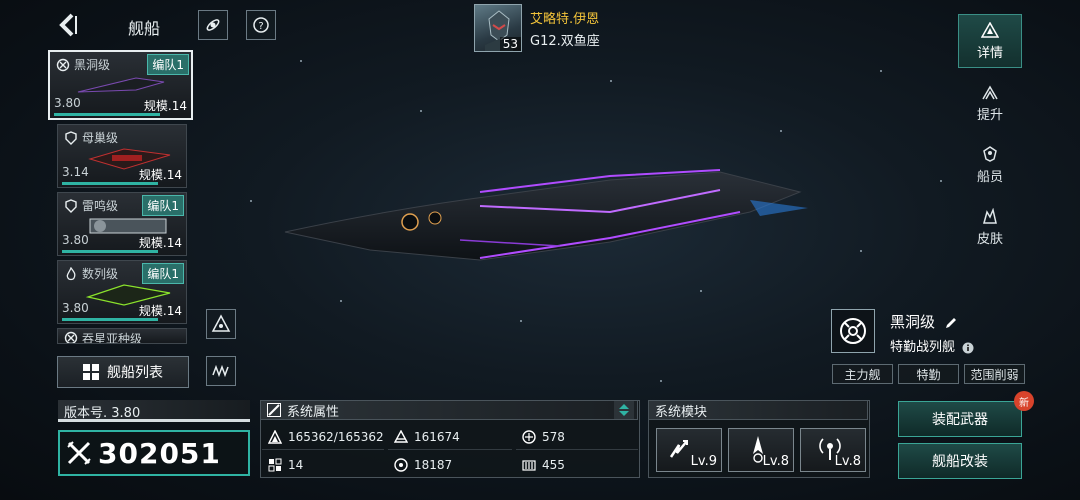 This screenshot has width=1080, height=500. Describe the element at coordinates (960, 461) in the screenshot. I see `modify-ship-button: 舰船改装` at that location.